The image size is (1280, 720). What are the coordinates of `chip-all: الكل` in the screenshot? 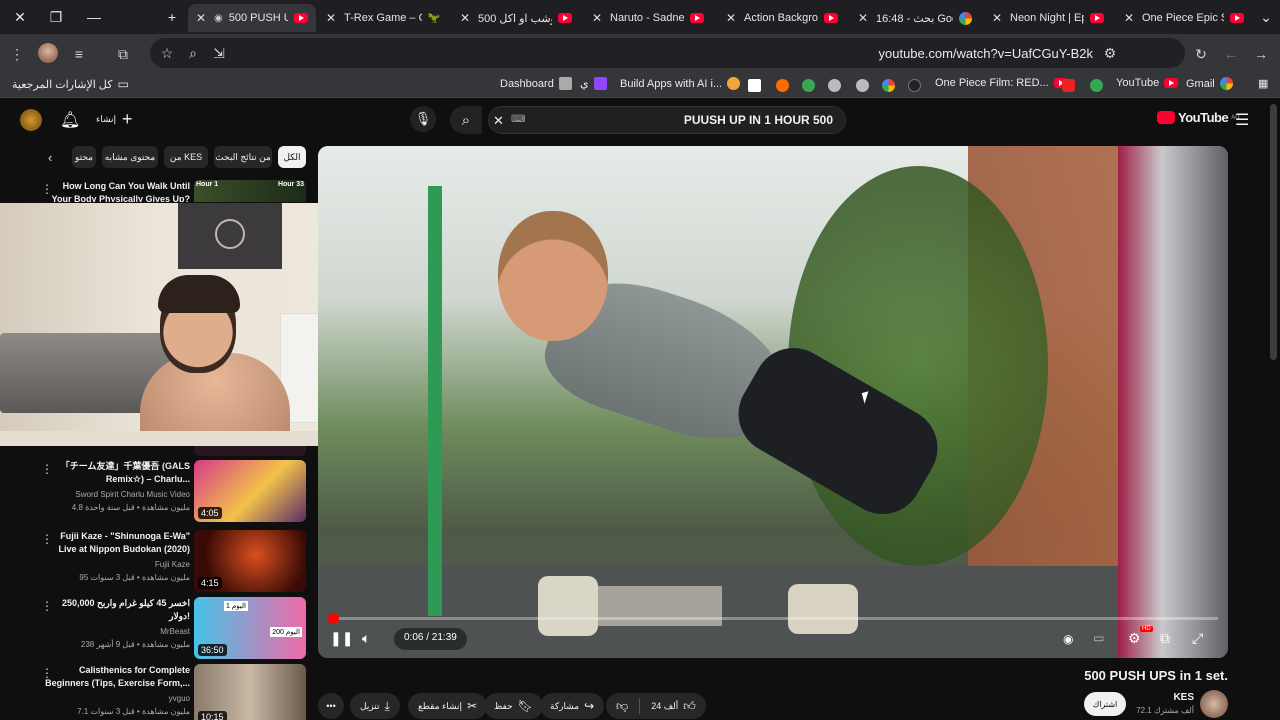 It's located at (292, 157).